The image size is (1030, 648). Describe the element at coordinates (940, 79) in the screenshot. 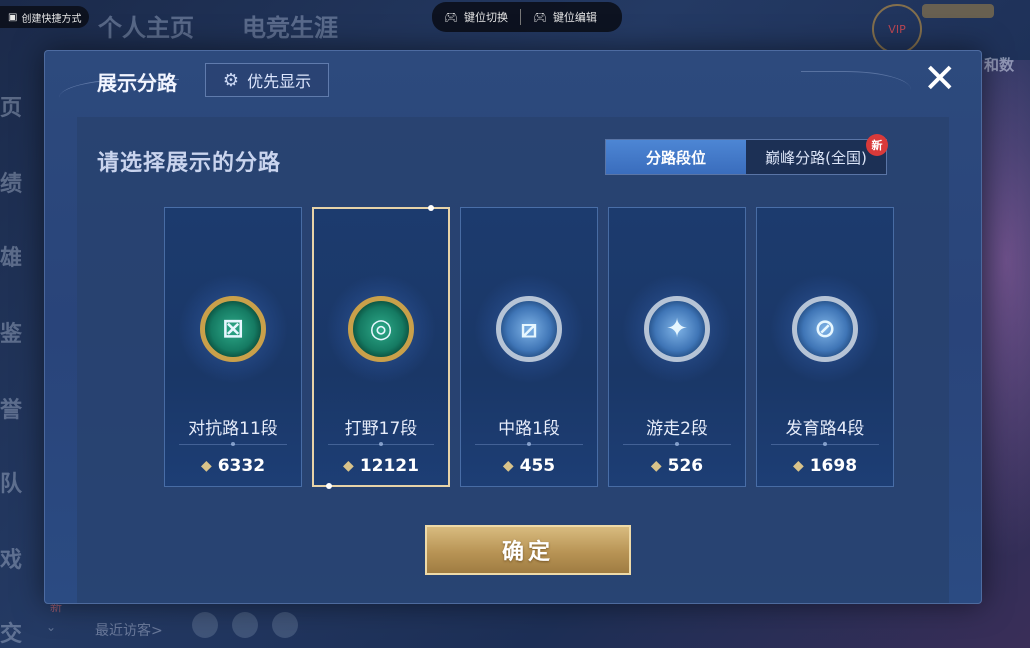

I see `close-icon: ✕` at that location.